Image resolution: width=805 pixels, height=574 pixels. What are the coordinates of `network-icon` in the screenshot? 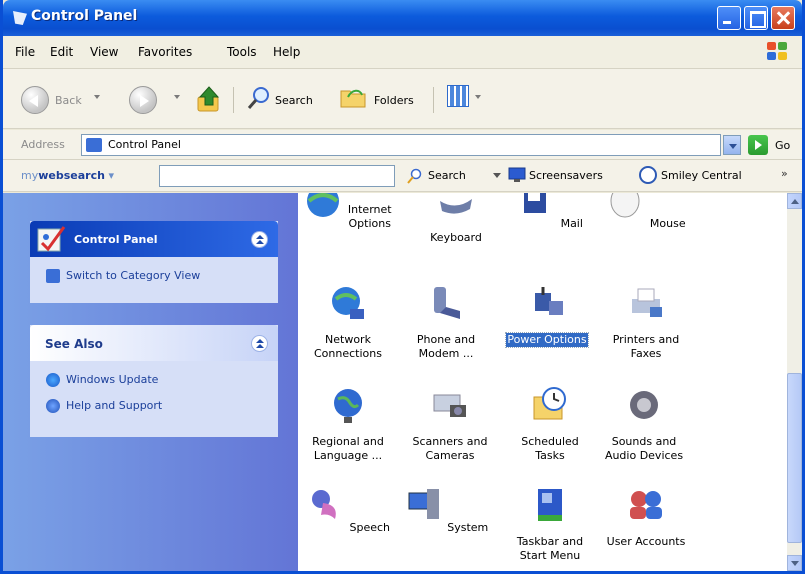 It's located at (348, 303).